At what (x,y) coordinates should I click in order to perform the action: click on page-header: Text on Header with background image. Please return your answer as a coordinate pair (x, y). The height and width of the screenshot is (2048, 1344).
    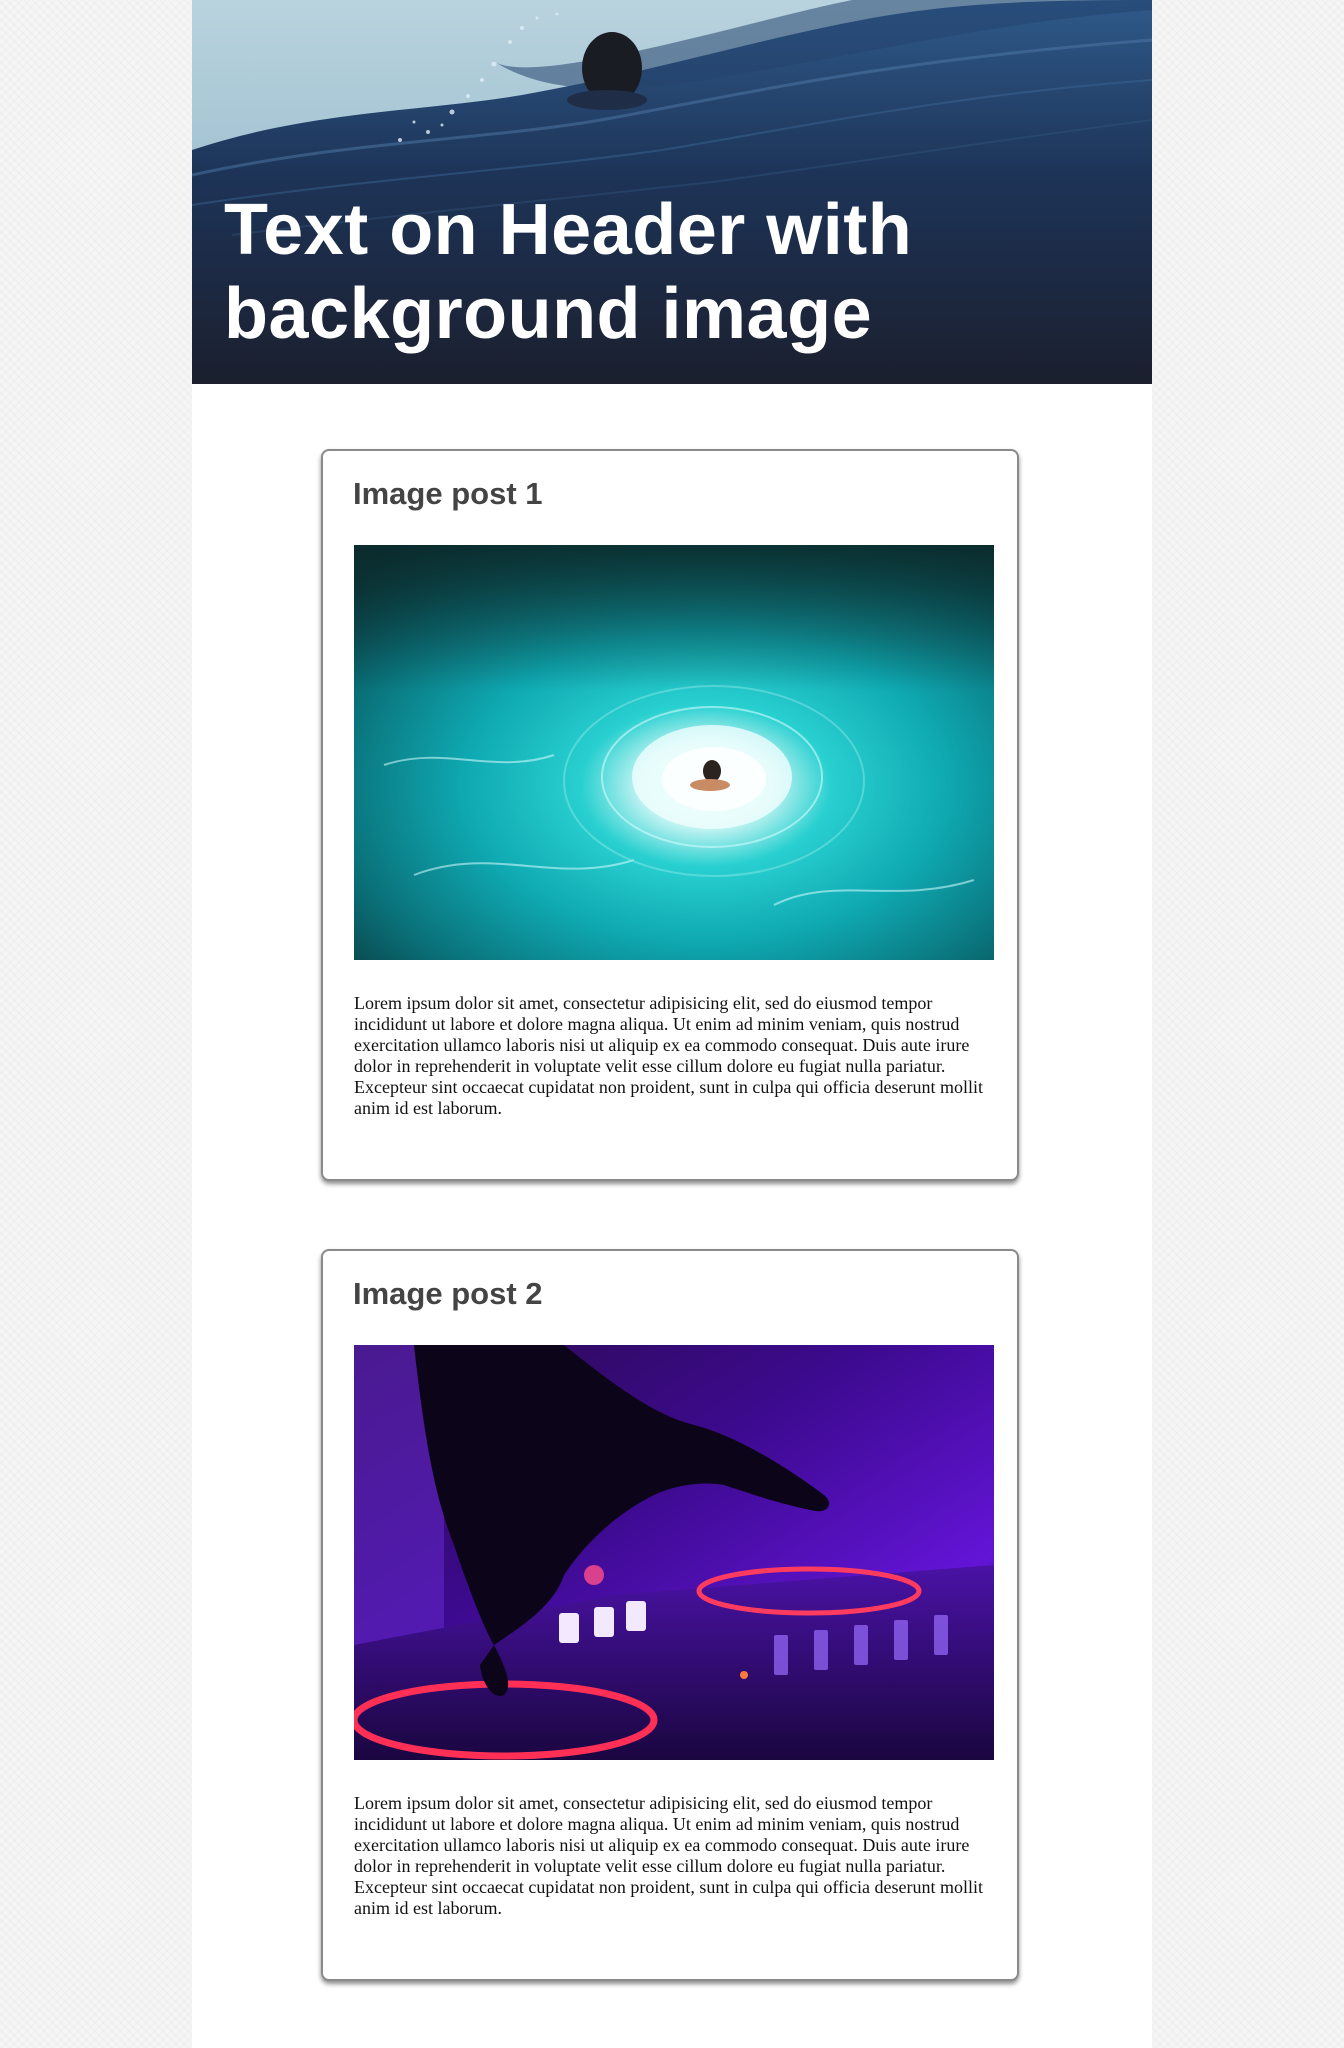
    Looking at the image, I should click on (672, 192).